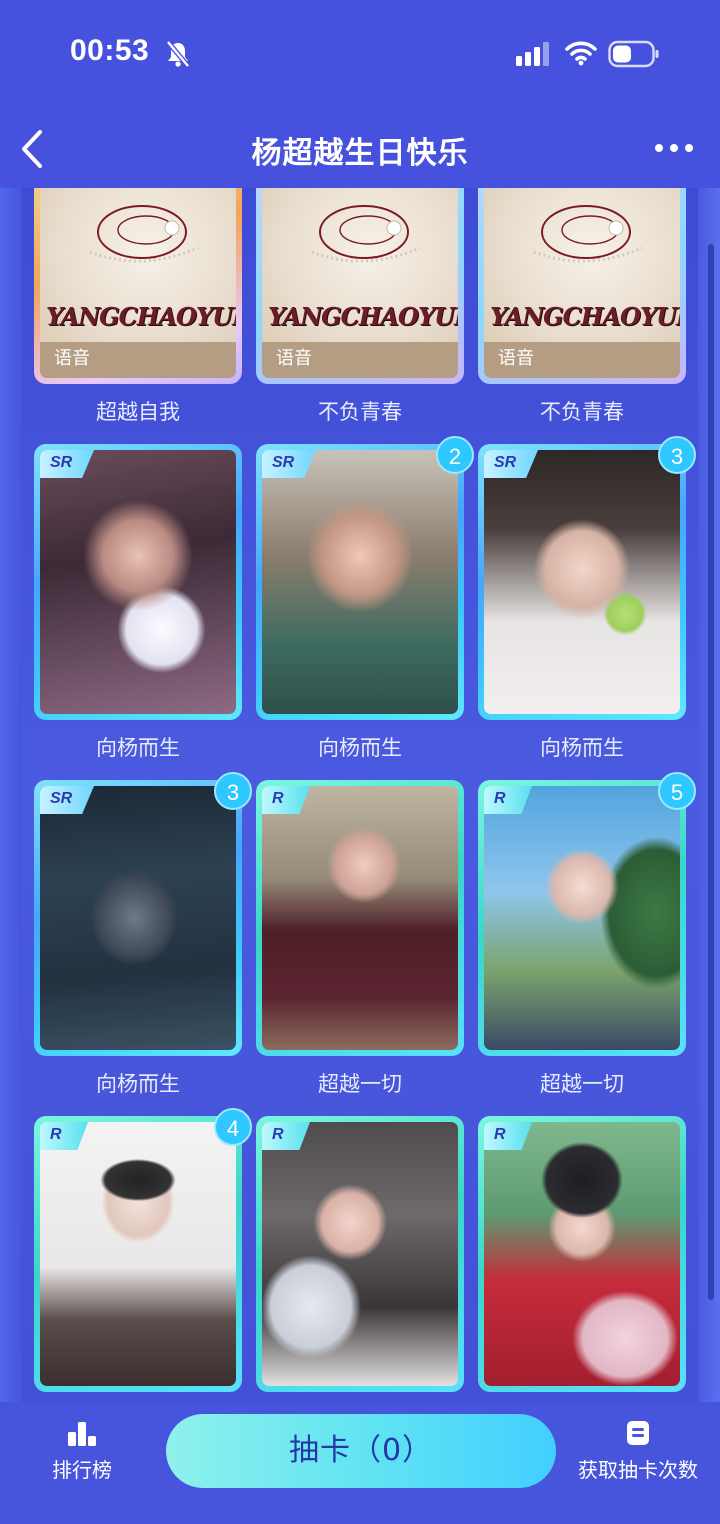 Image resolution: width=720 pixels, height=1524 pixels. Describe the element at coordinates (674, 148) in the screenshot. I see `more-icon` at that location.